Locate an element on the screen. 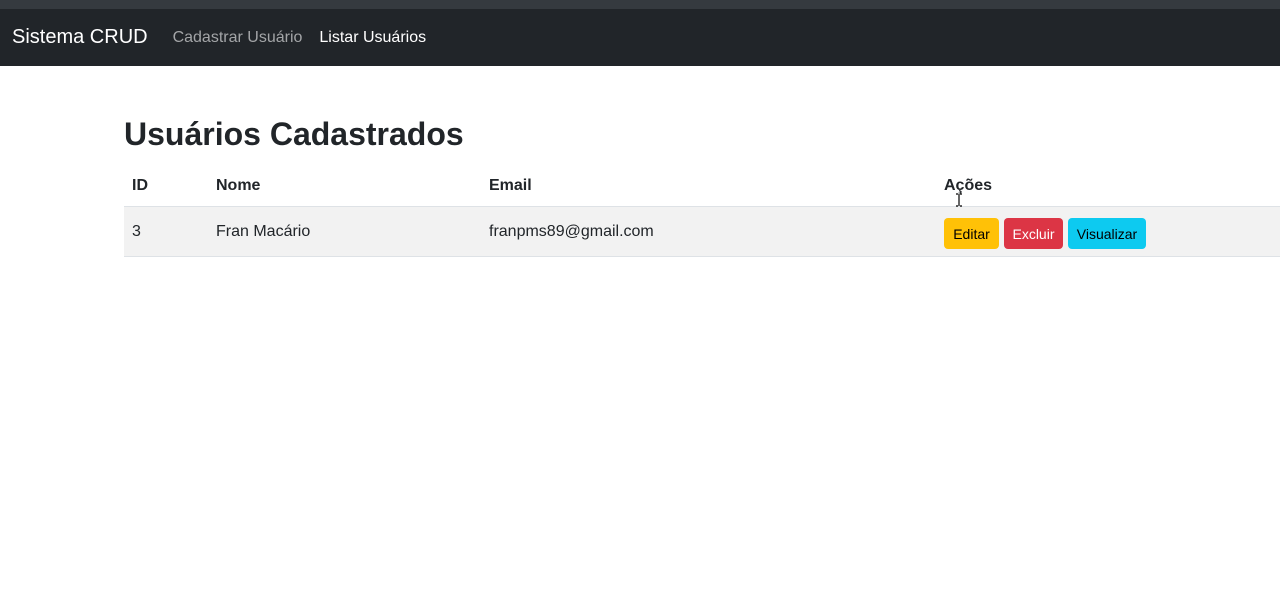 This screenshot has height=592, width=1280. view-button: Visualizar is located at coordinates (1107, 233).